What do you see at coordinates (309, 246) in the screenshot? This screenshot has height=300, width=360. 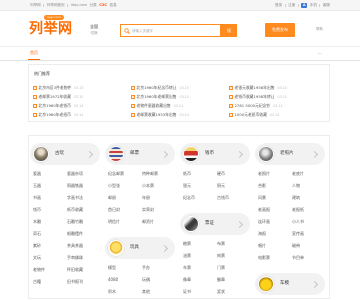 I see `category-link: 磁带` at bounding box center [309, 246].